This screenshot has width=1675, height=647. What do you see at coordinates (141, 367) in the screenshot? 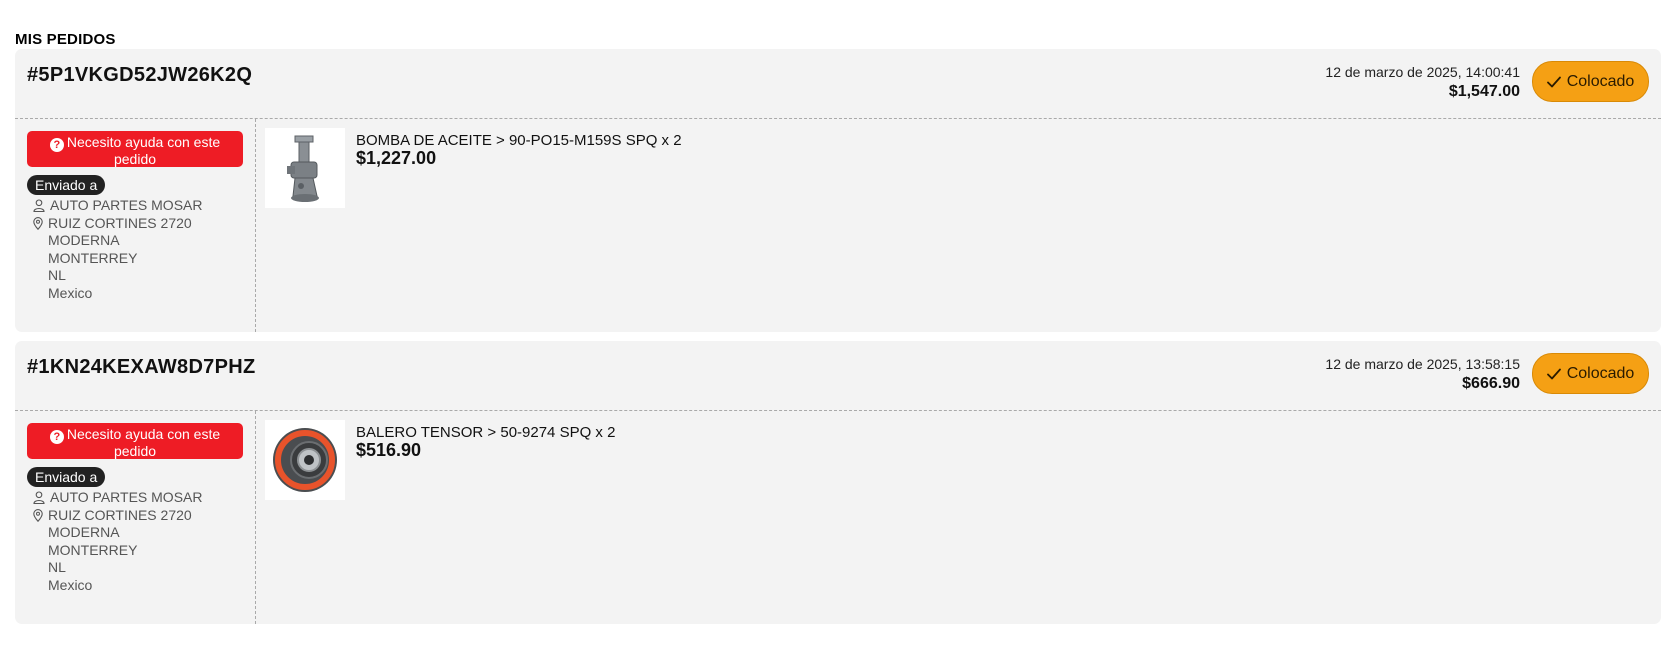
I see `order-id: #1KN24KEXAW8D7PHZ` at bounding box center [141, 367].